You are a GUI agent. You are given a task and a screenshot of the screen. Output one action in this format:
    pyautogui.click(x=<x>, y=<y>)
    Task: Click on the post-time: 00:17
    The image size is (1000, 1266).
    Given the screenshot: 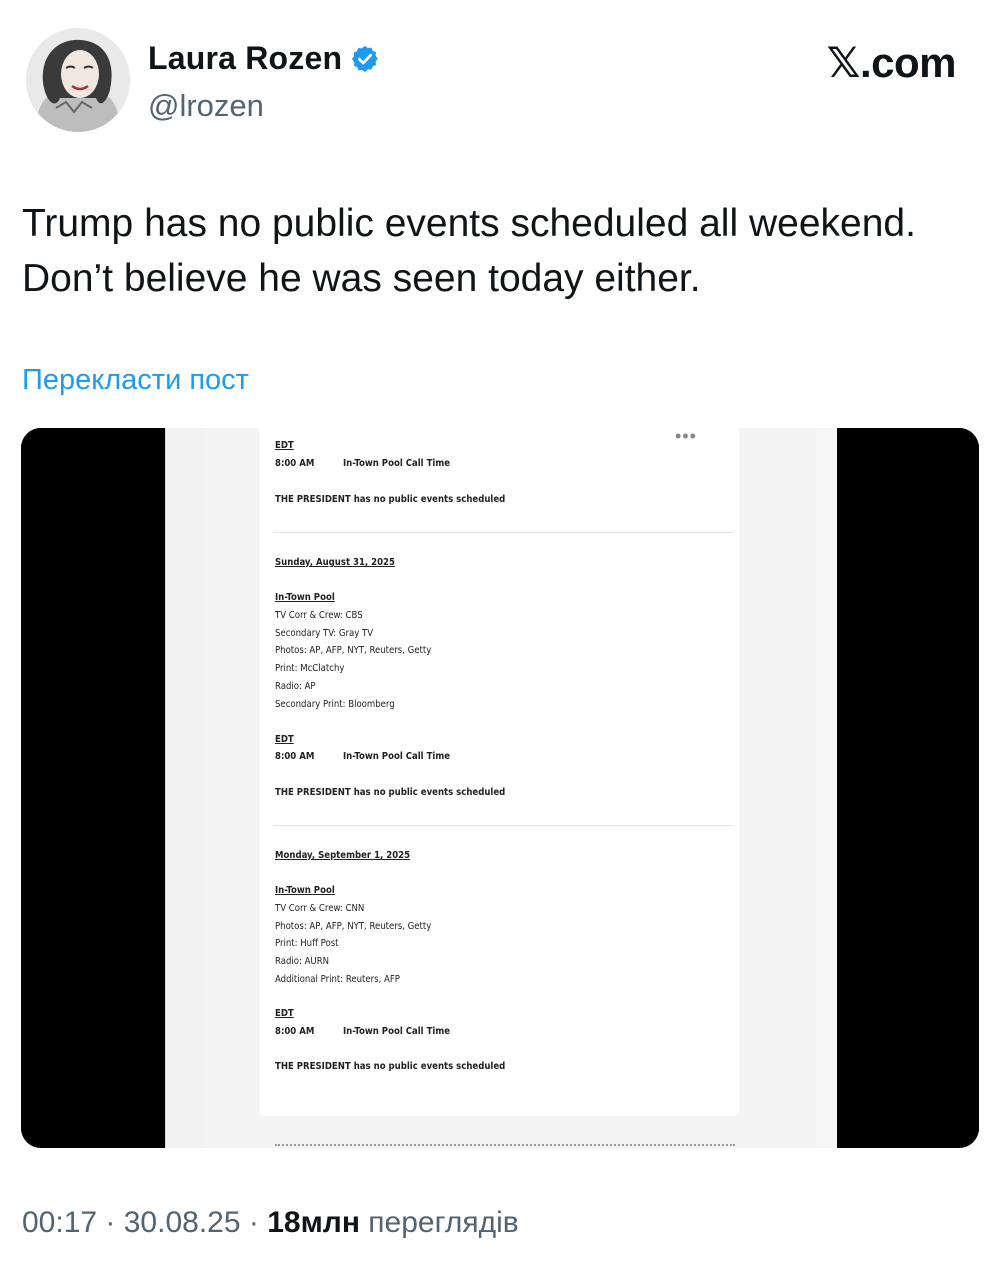 What is the action you would take?
    pyautogui.click(x=59, y=1222)
    